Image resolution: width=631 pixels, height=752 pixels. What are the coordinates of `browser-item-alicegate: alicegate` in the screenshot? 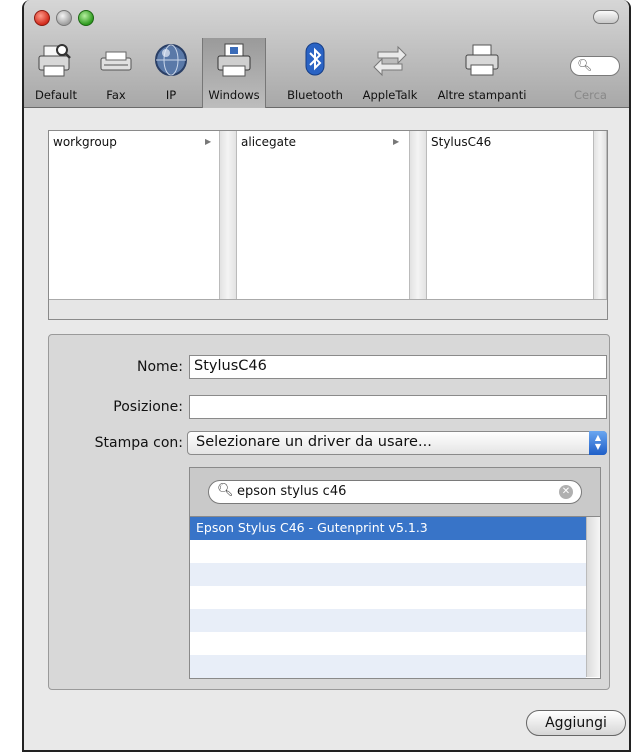 It's located at (268, 142).